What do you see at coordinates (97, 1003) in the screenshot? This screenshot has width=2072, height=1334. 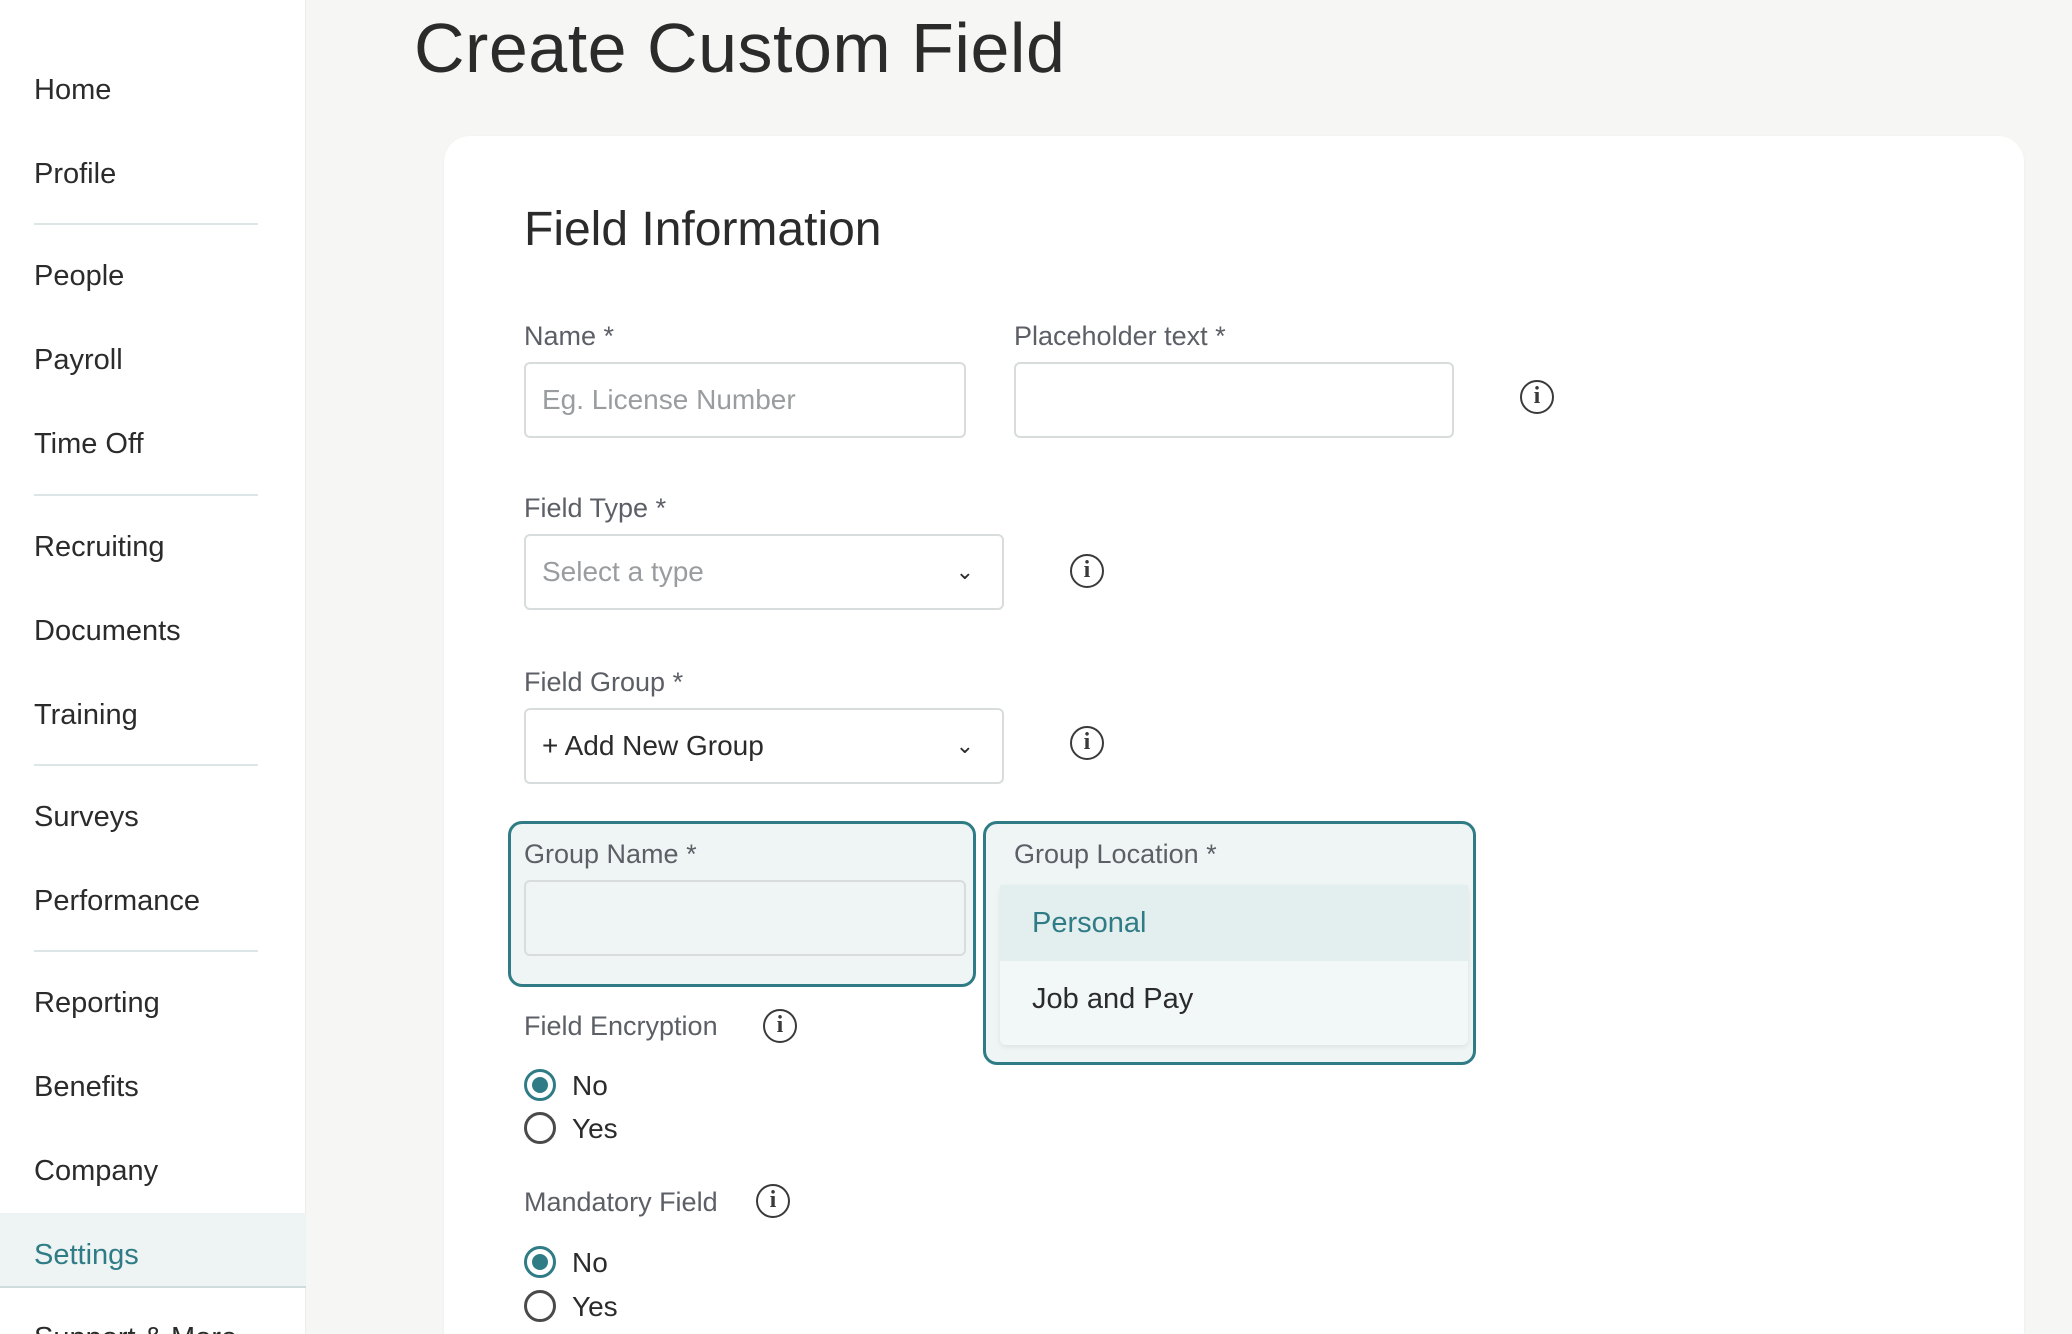 I see `sidebar-item-reporting: Reporting` at bounding box center [97, 1003].